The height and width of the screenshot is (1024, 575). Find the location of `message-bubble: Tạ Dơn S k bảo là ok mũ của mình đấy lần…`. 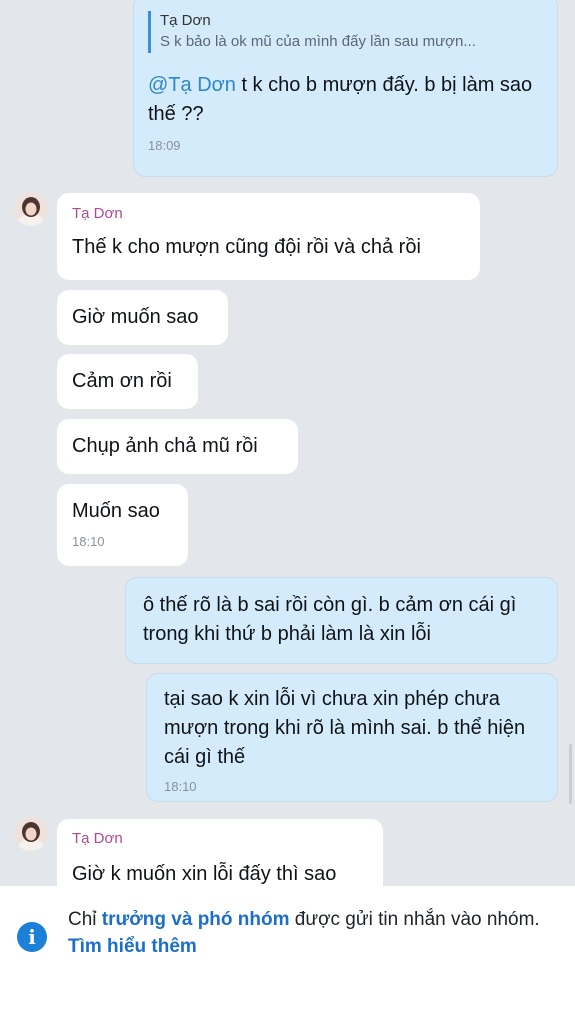

message-bubble: Tạ Dơn S k bảo là ok mũ của mình đấy lần… is located at coordinates (345, 88).